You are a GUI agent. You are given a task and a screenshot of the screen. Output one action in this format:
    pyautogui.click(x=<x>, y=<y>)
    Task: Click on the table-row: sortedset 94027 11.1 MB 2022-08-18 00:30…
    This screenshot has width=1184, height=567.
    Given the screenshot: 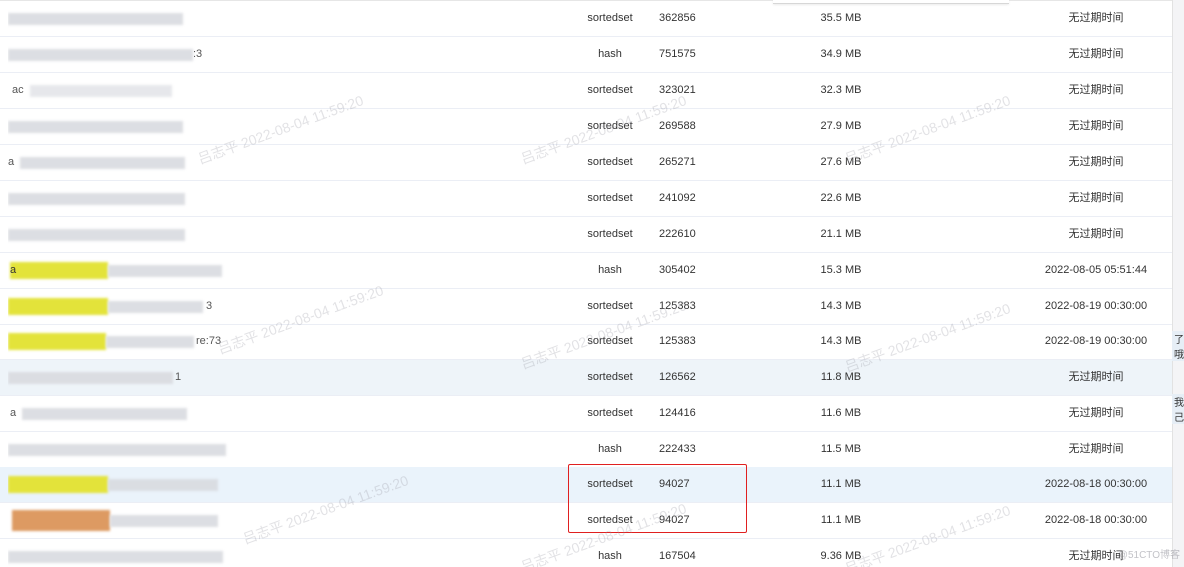 What is the action you would take?
    pyautogui.click(x=586, y=521)
    